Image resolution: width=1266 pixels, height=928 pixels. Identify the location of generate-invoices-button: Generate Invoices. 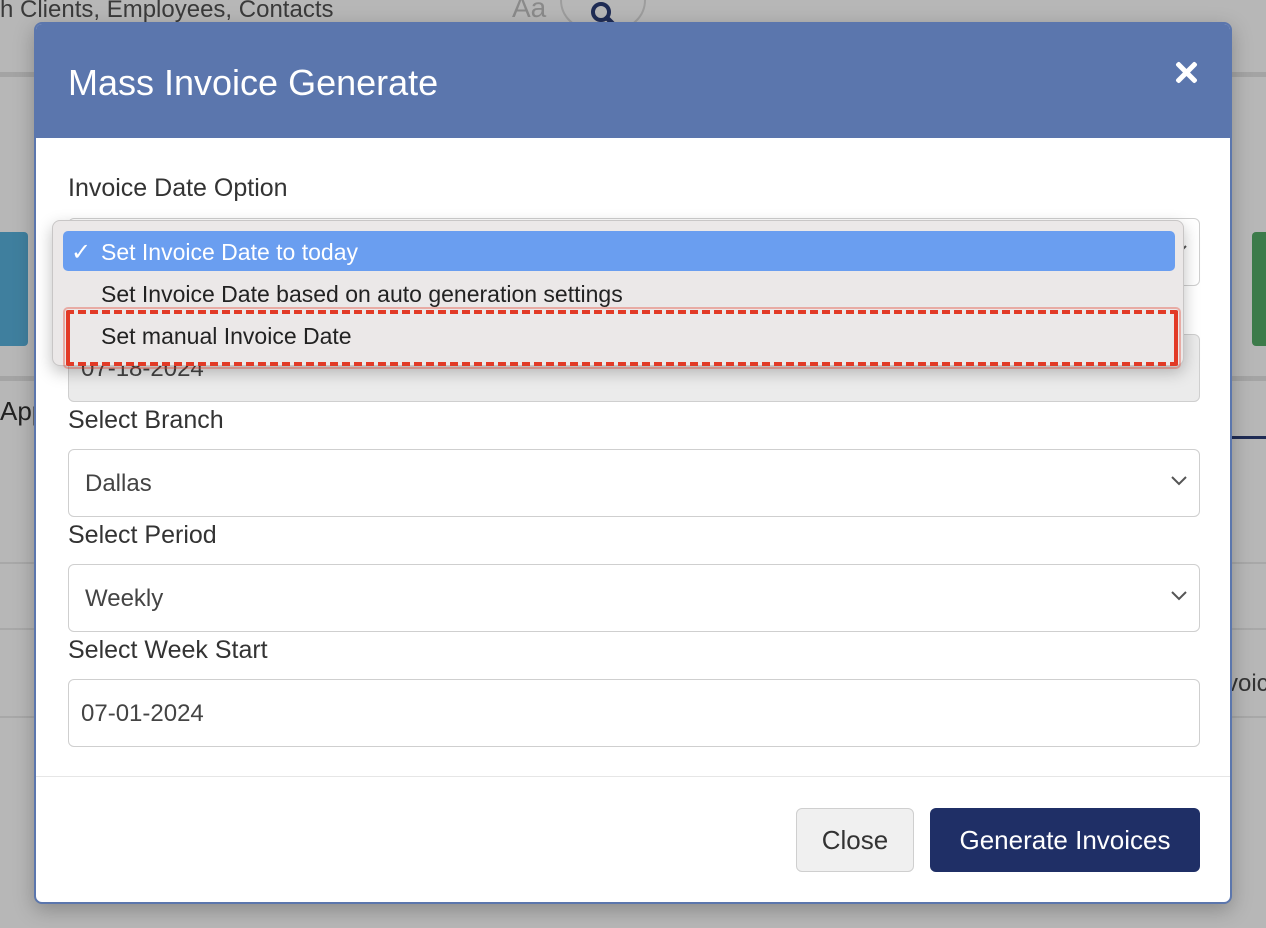
(1065, 840).